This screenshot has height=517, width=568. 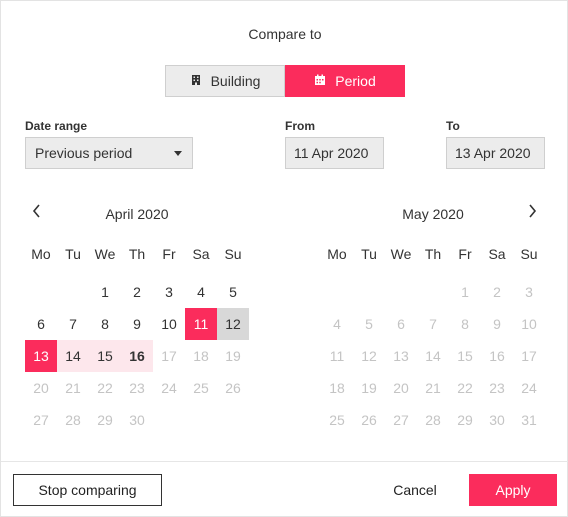 I want to click on april-day-cell: 11, so click(x=201, y=324).